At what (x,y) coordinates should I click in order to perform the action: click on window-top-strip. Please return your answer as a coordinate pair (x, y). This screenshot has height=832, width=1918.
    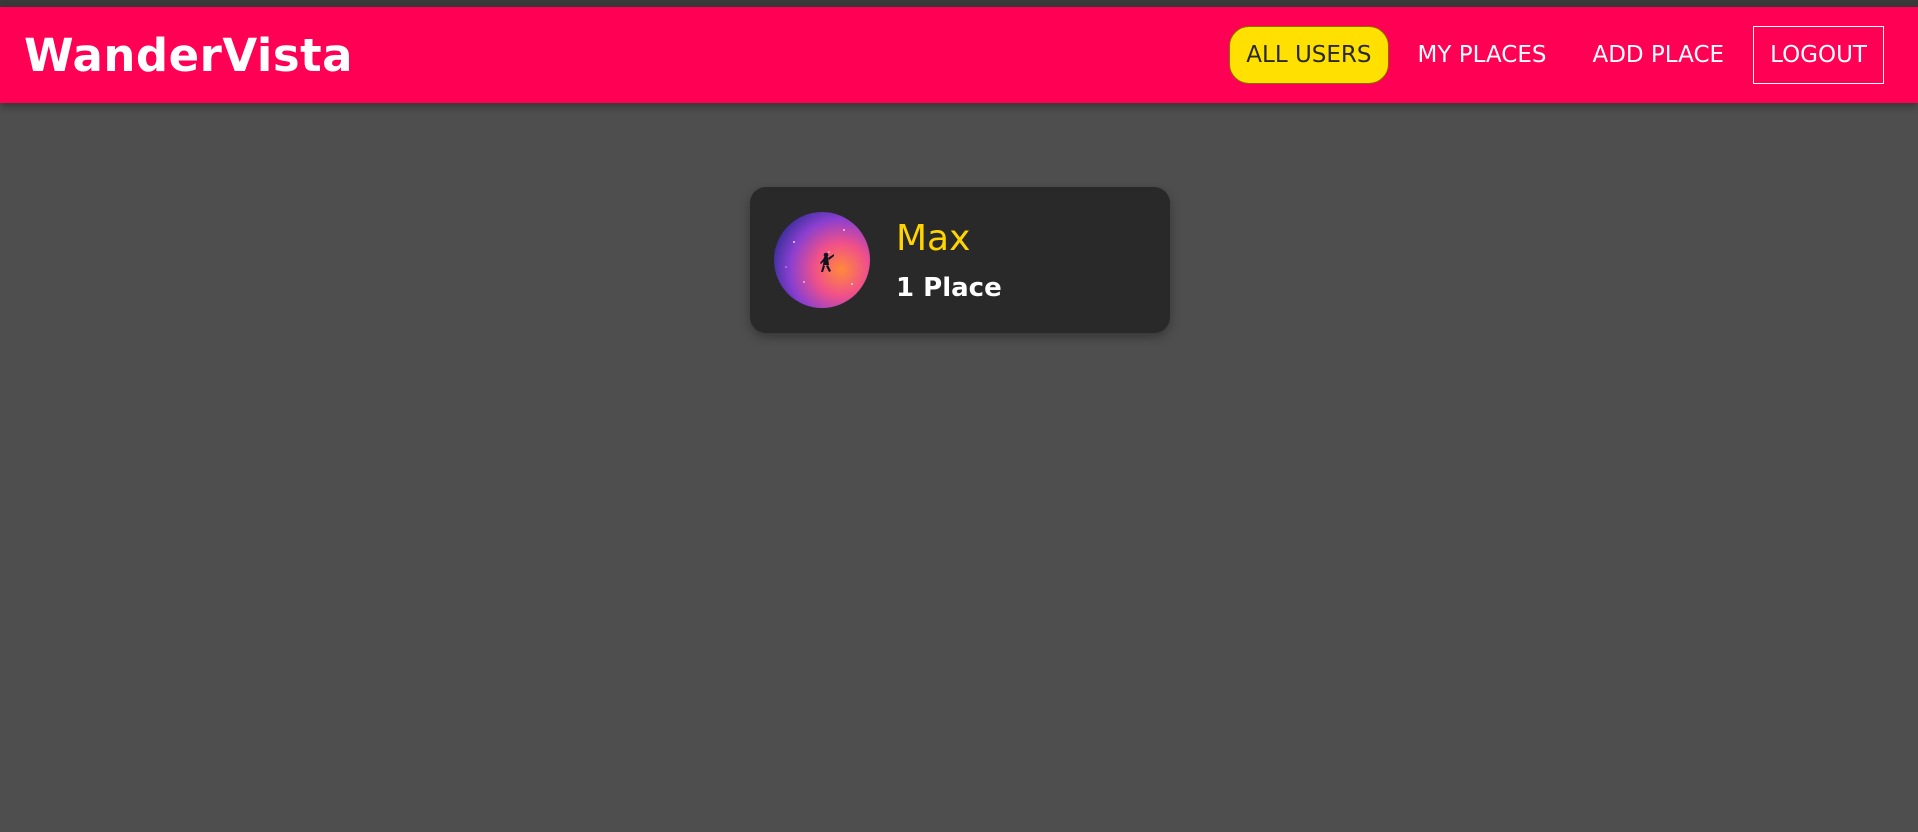
    Looking at the image, I should click on (959, 3).